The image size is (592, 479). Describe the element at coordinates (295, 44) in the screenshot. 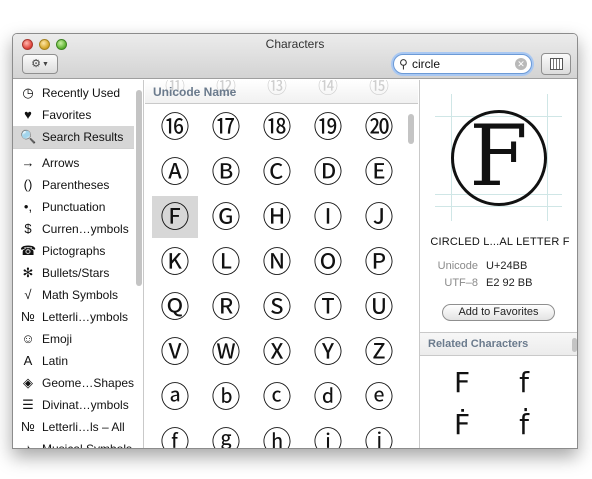

I see `window-title: Characters` at that location.